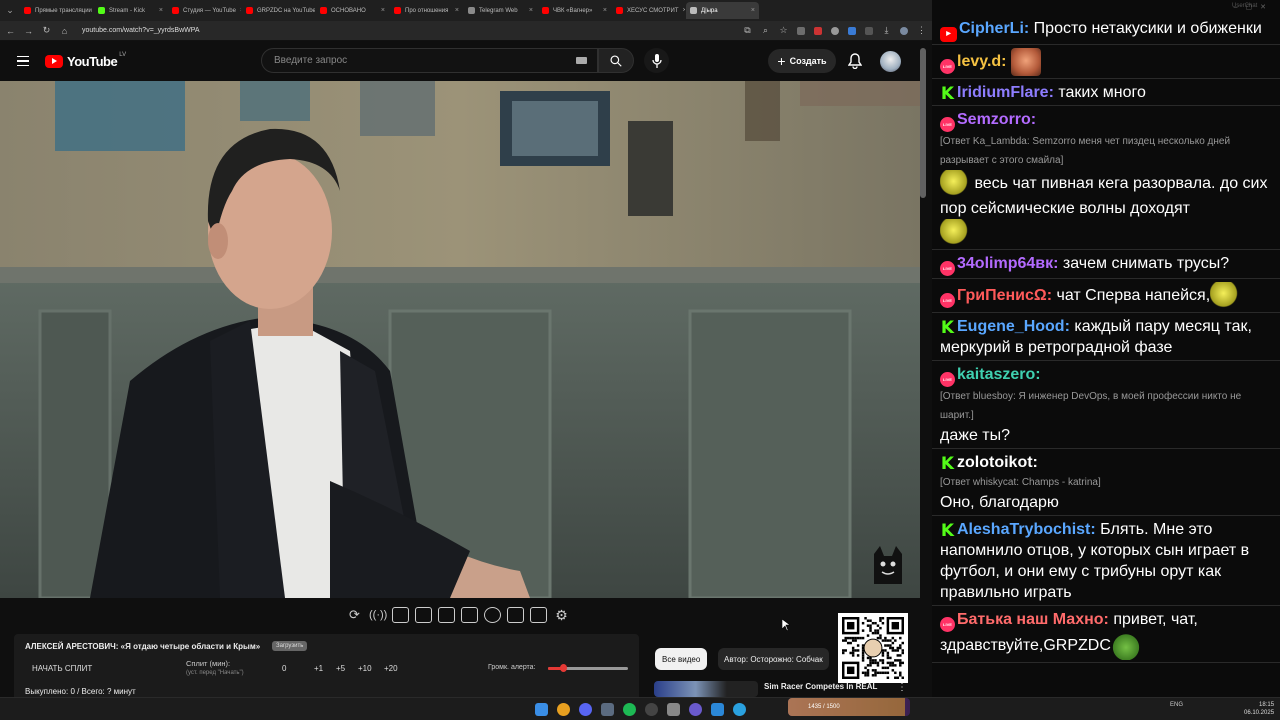 This screenshot has width=1280, height=720. I want to click on increment-5-button: +5, so click(340, 668).